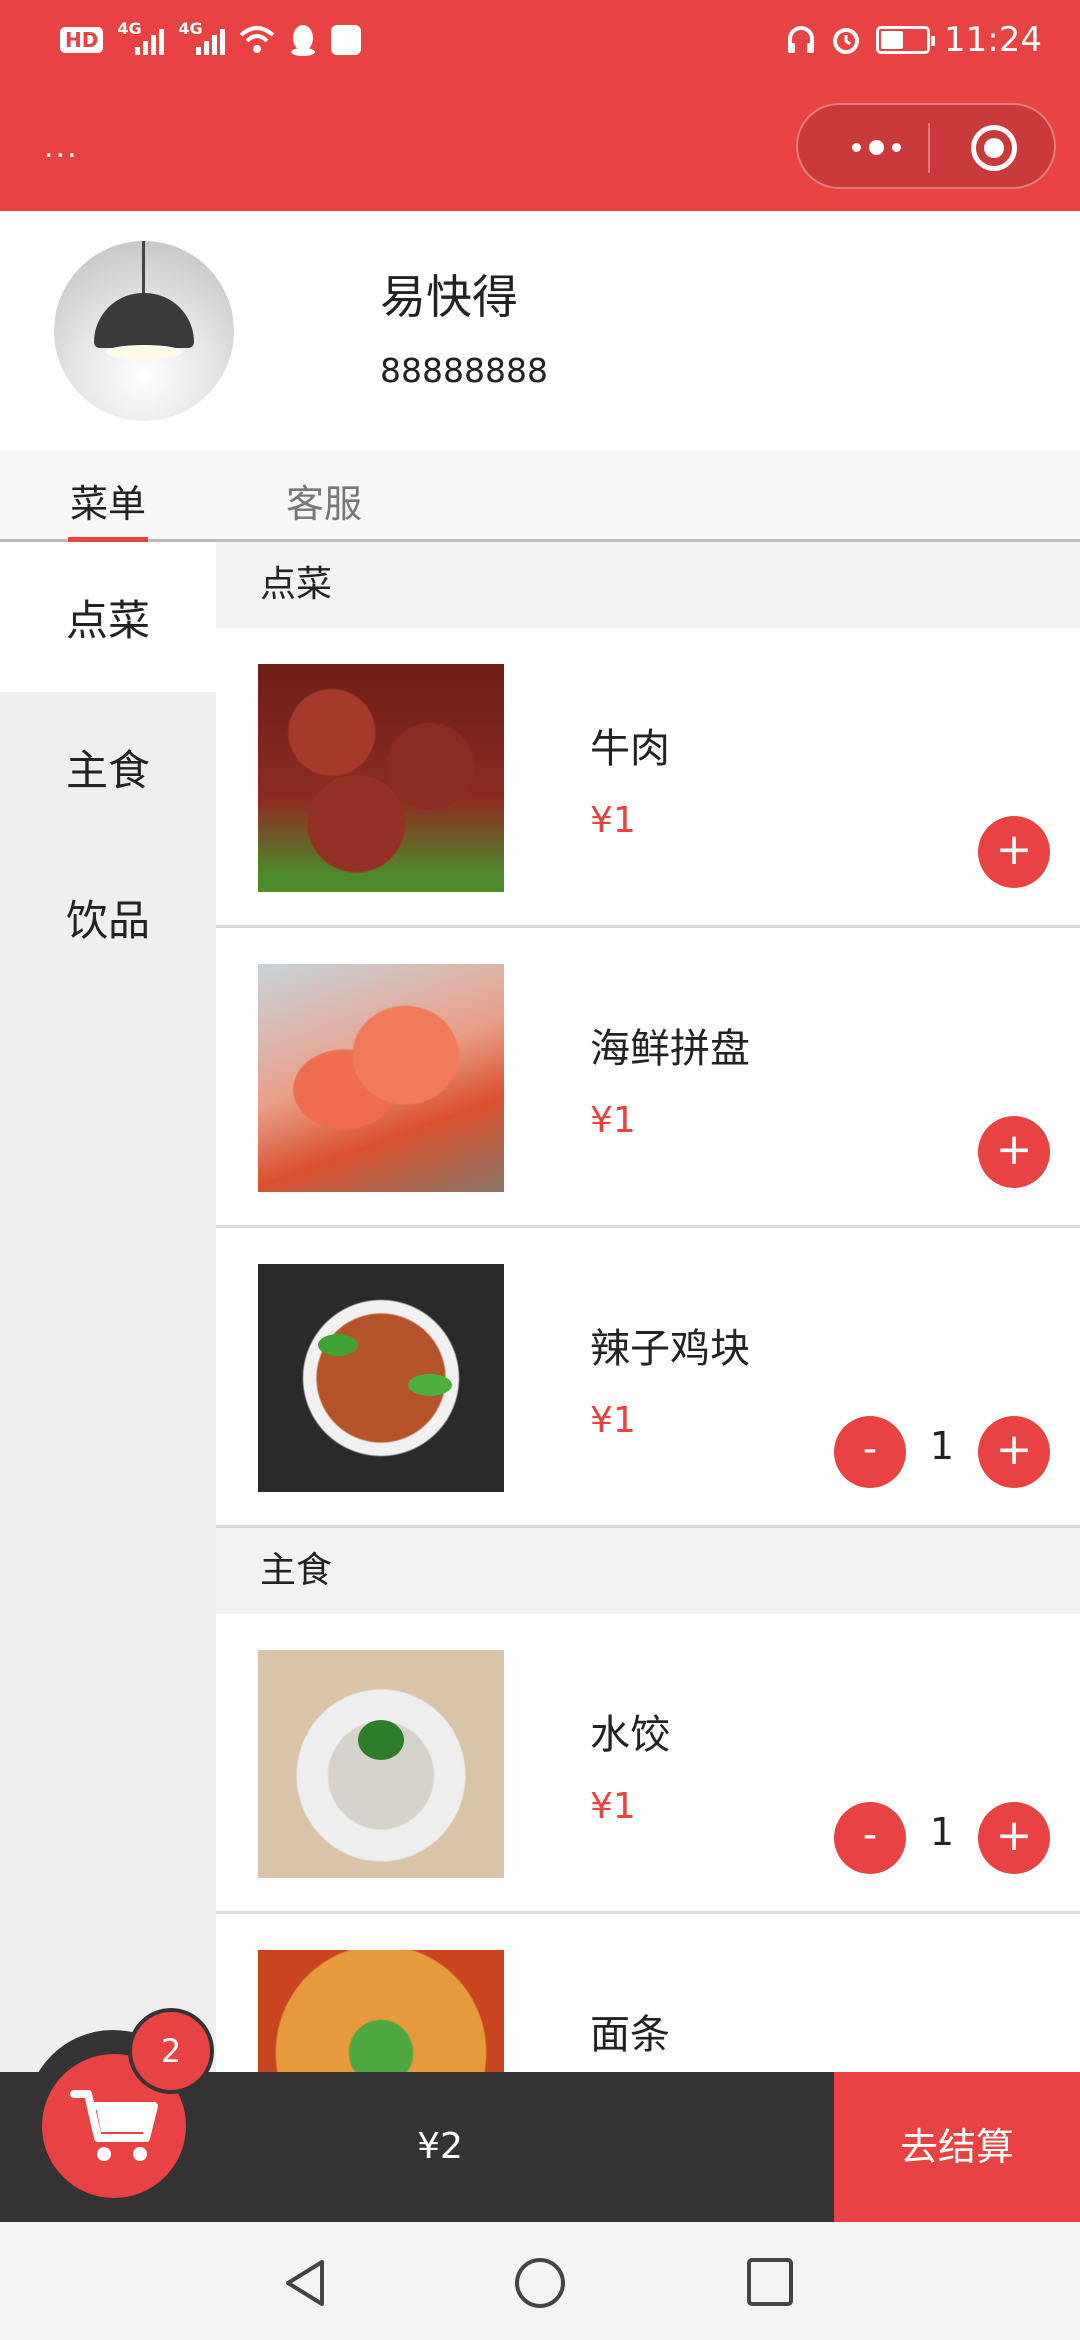 The image size is (1080, 2340). Describe the element at coordinates (648, 1993) in the screenshot. I see `list-item: 面条` at that location.